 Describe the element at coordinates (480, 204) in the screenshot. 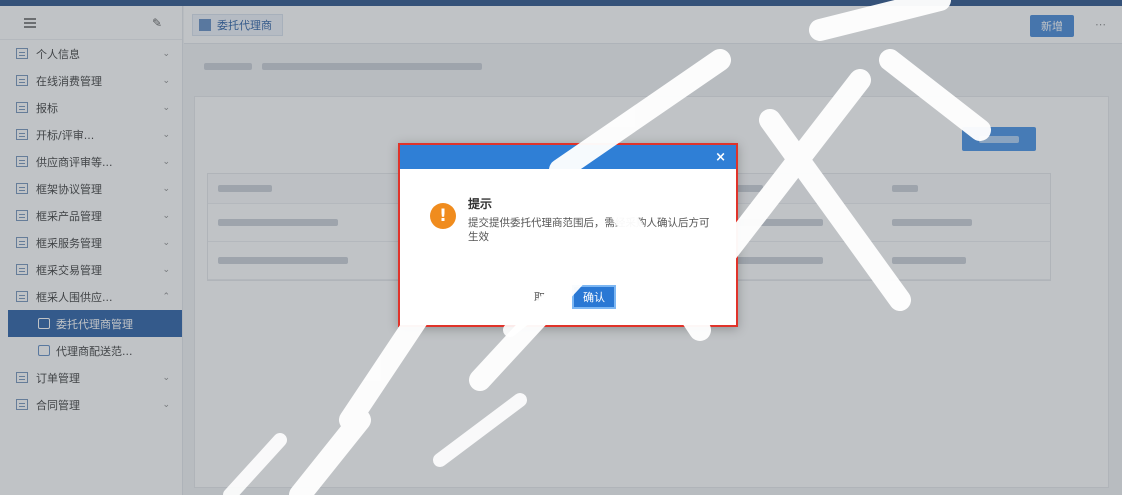

I see `dialog-heading: 提示` at that location.